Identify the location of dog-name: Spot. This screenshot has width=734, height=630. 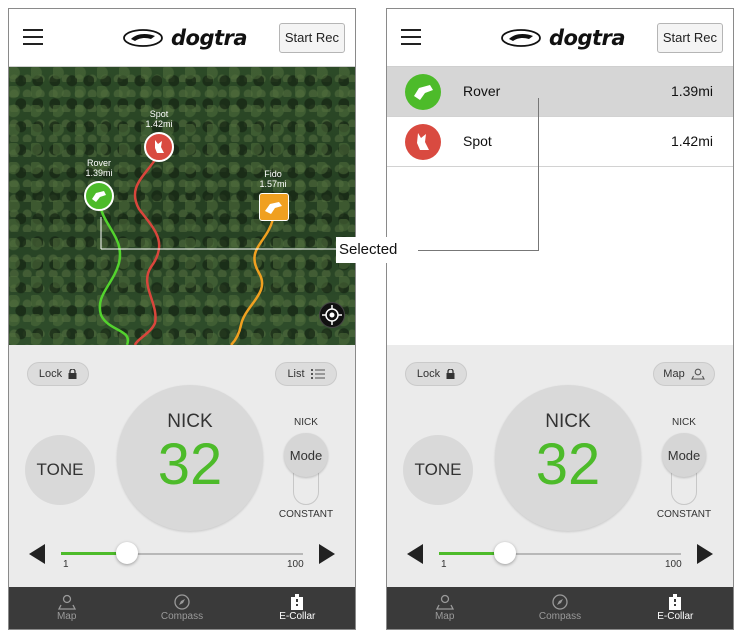
(477, 141).